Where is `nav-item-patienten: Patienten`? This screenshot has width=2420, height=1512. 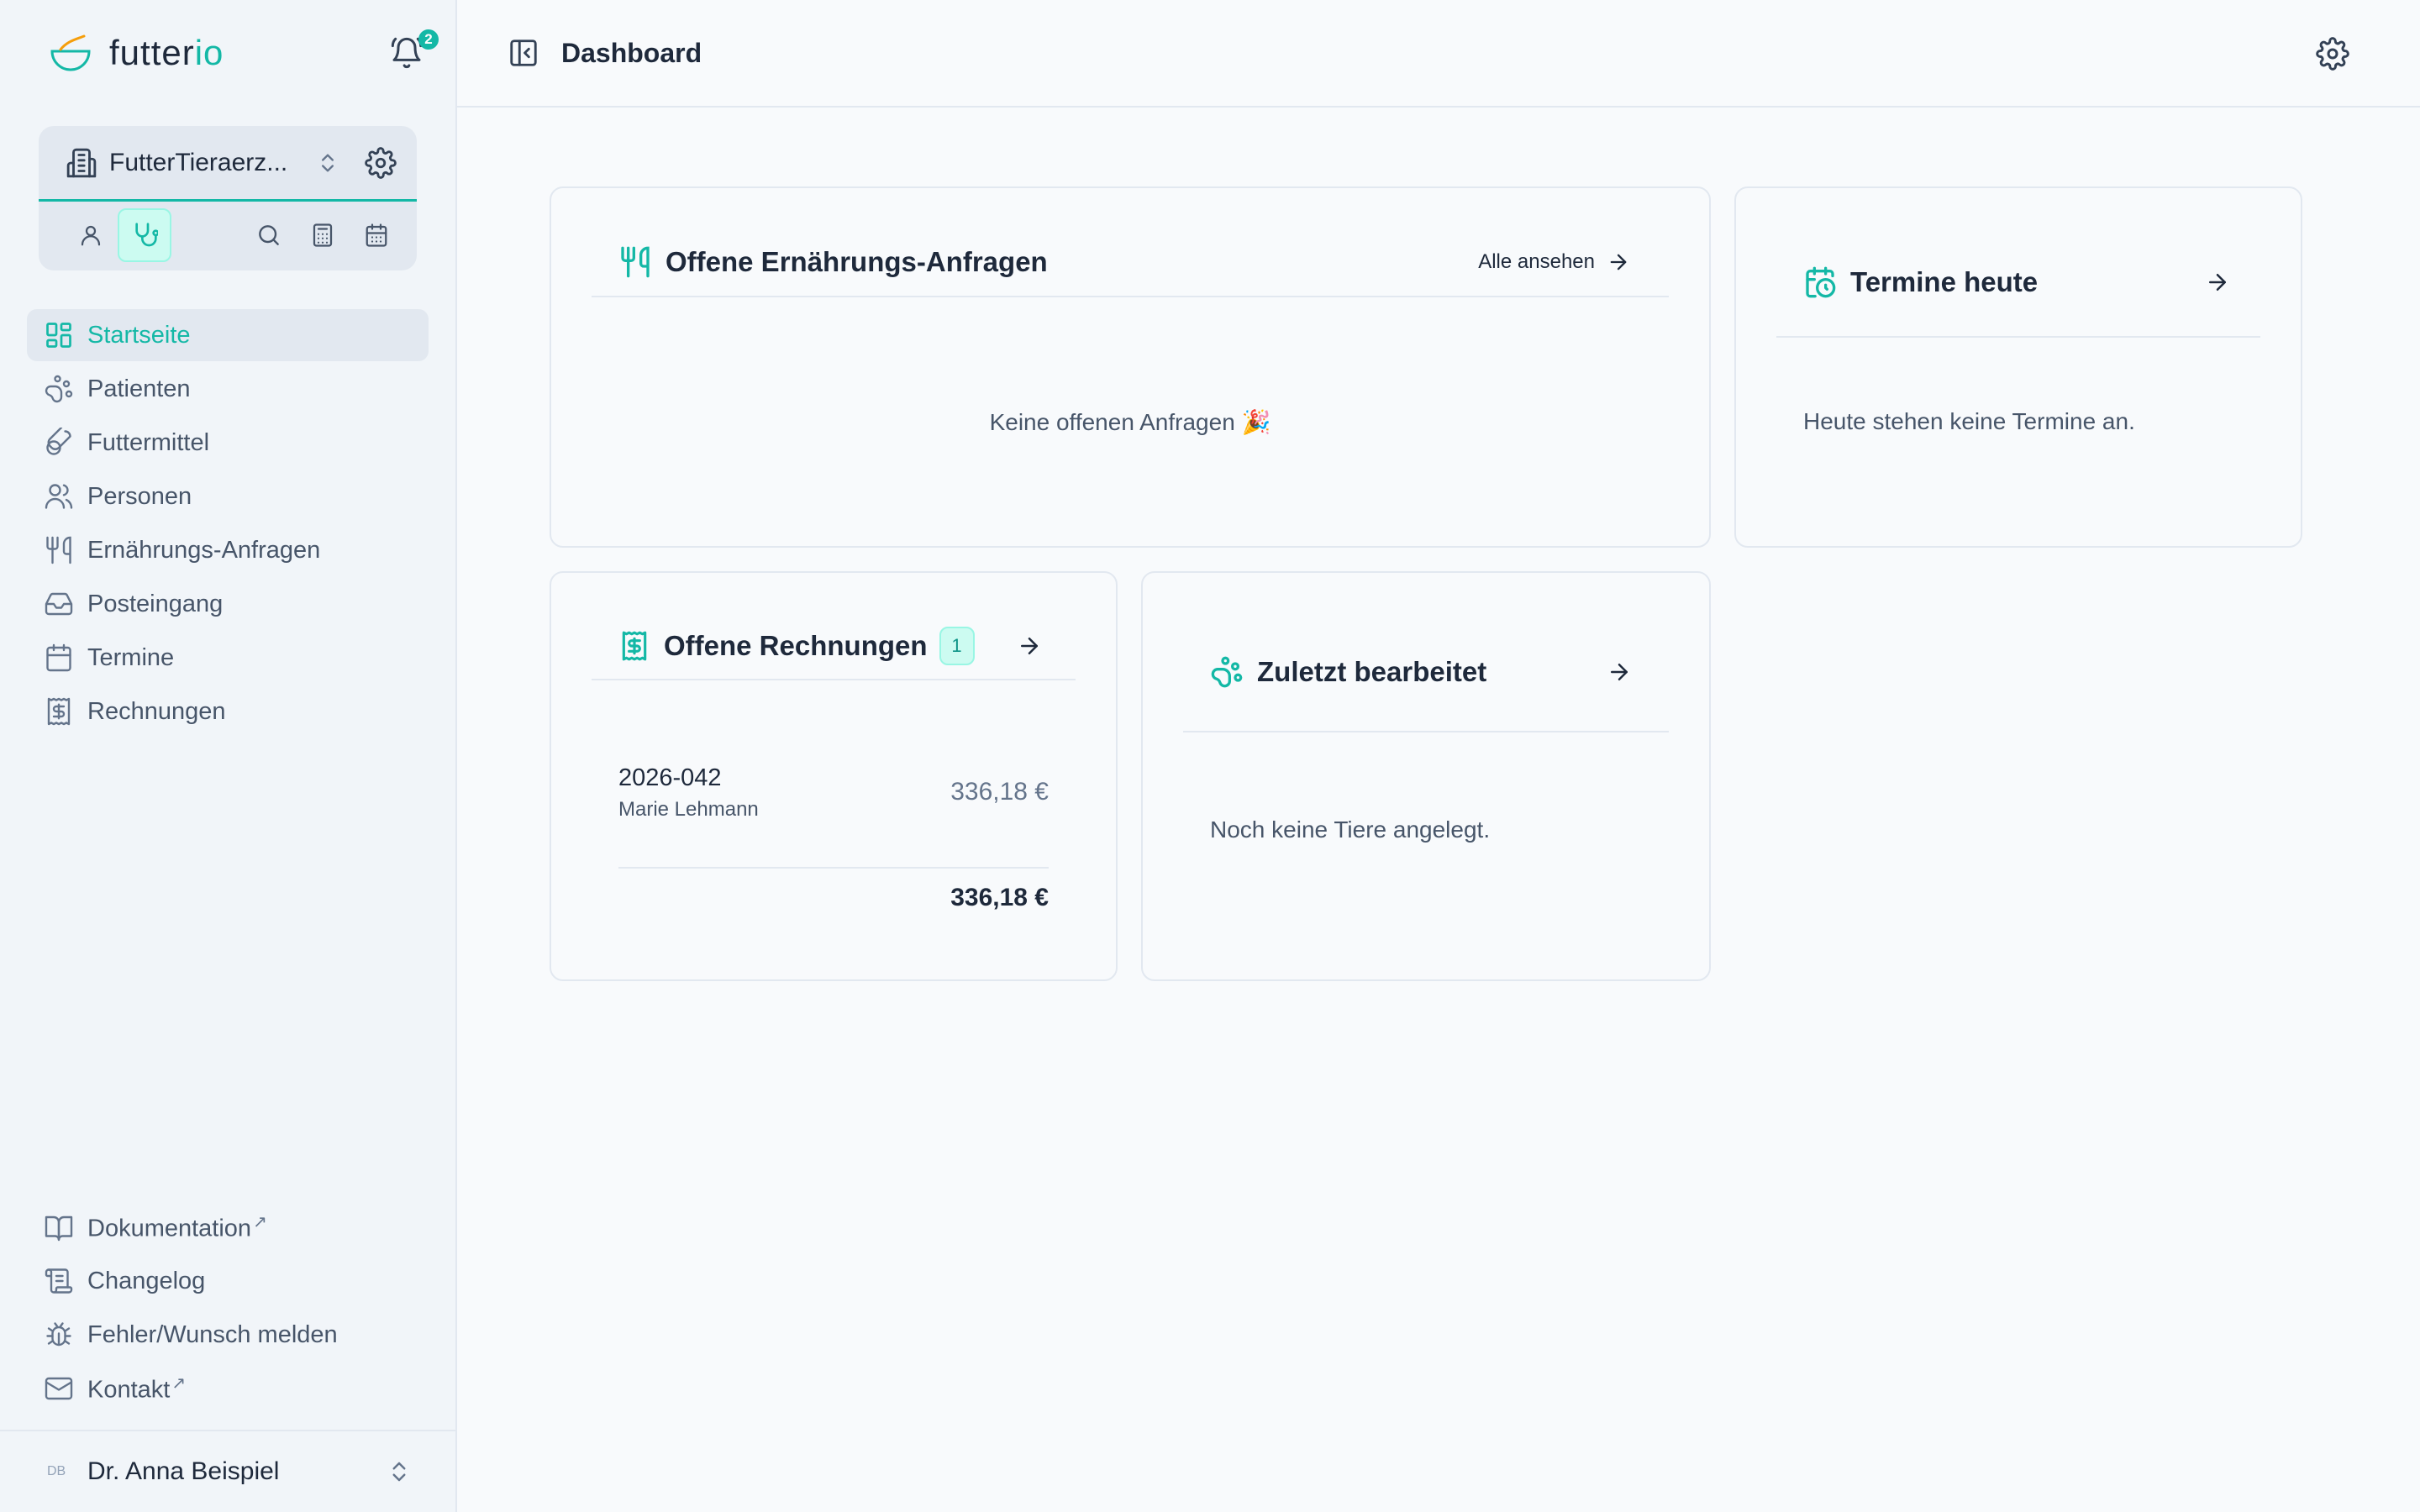 nav-item-patienten: Patienten is located at coordinates (228, 389).